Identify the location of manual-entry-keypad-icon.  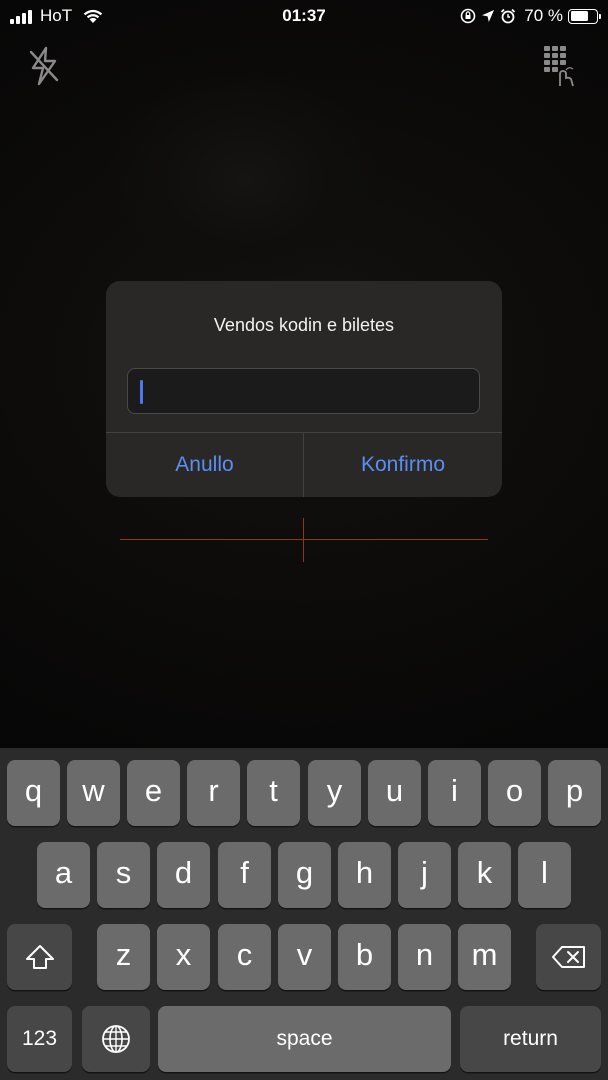
(559, 66).